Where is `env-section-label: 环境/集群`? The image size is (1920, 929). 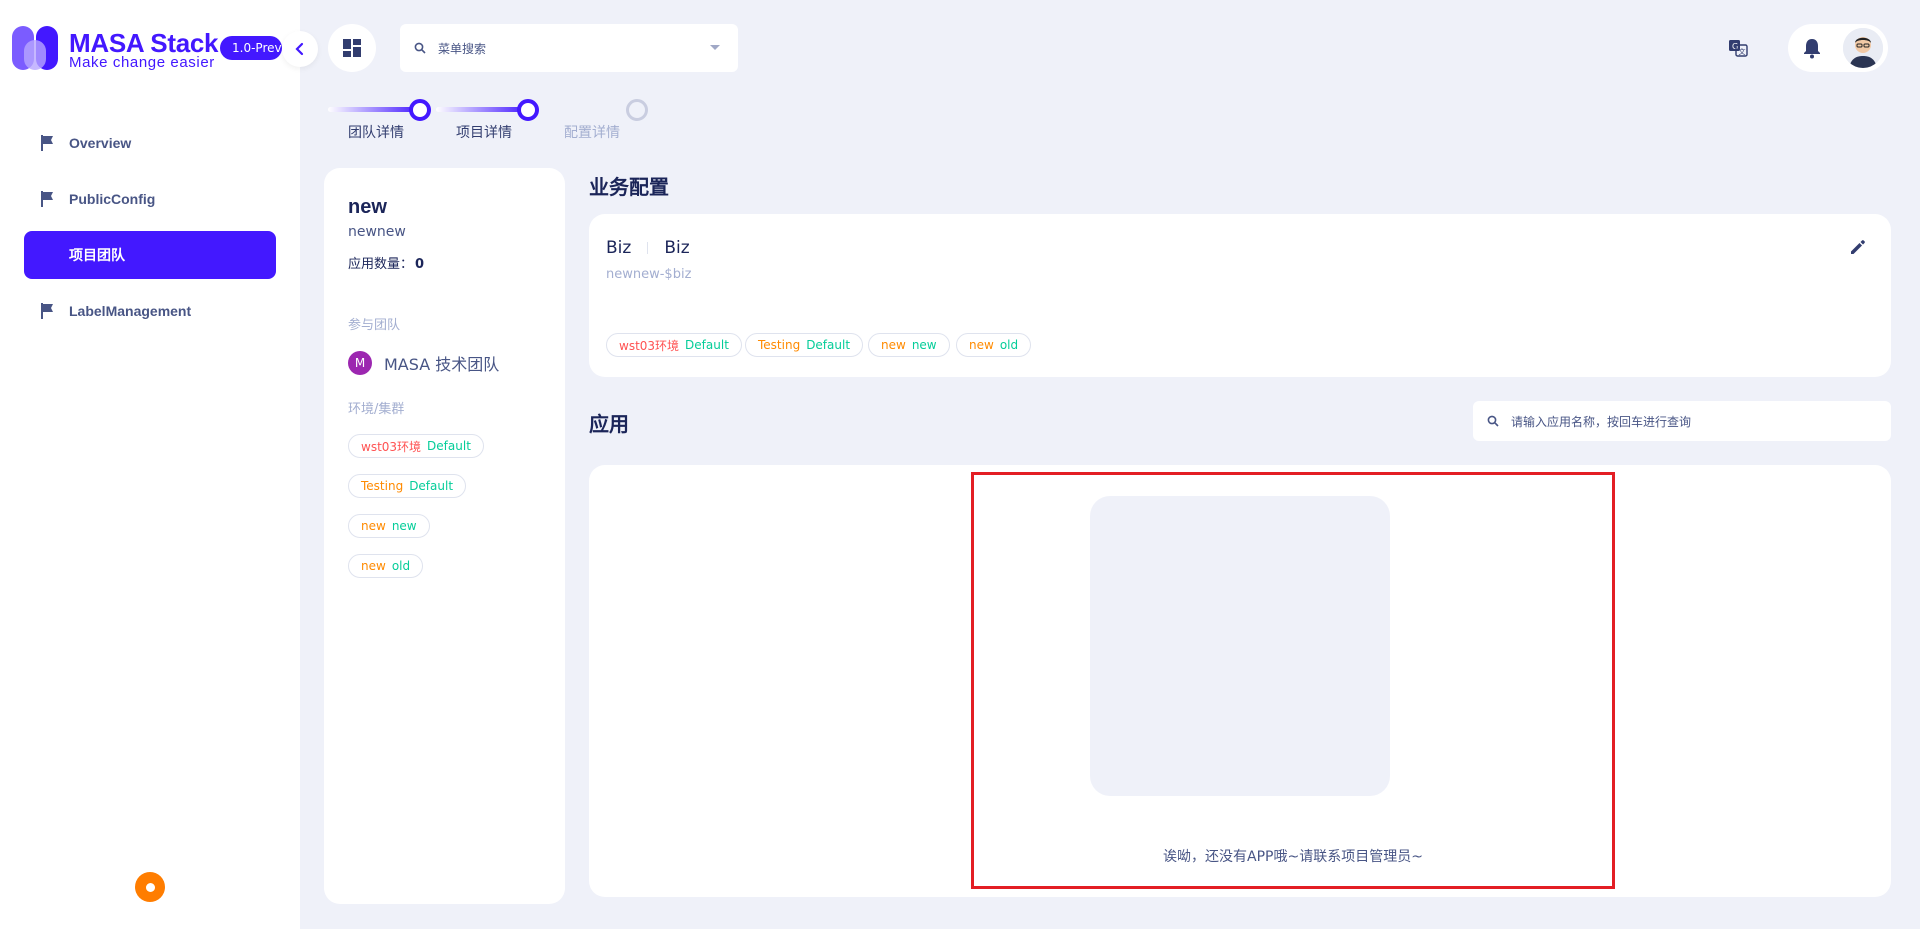 env-section-label: 环境/集群 is located at coordinates (376, 409).